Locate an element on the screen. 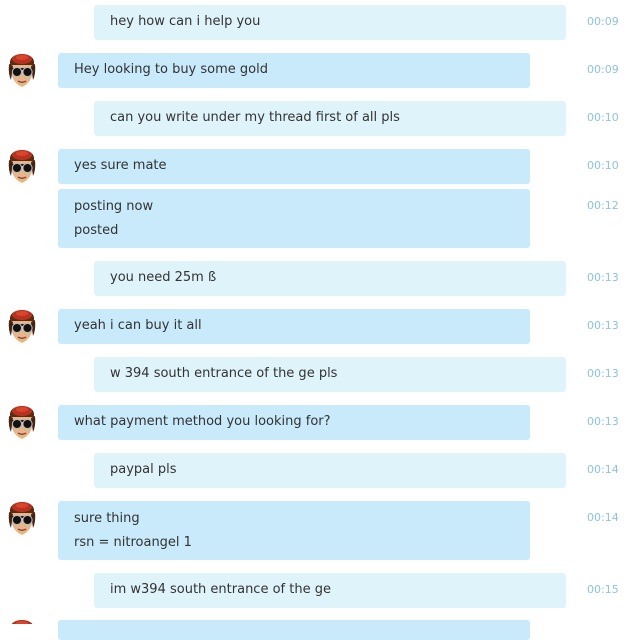 This screenshot has height=640, width=643. outgoing-message: paypal pls is located at coordinates (330, 470).